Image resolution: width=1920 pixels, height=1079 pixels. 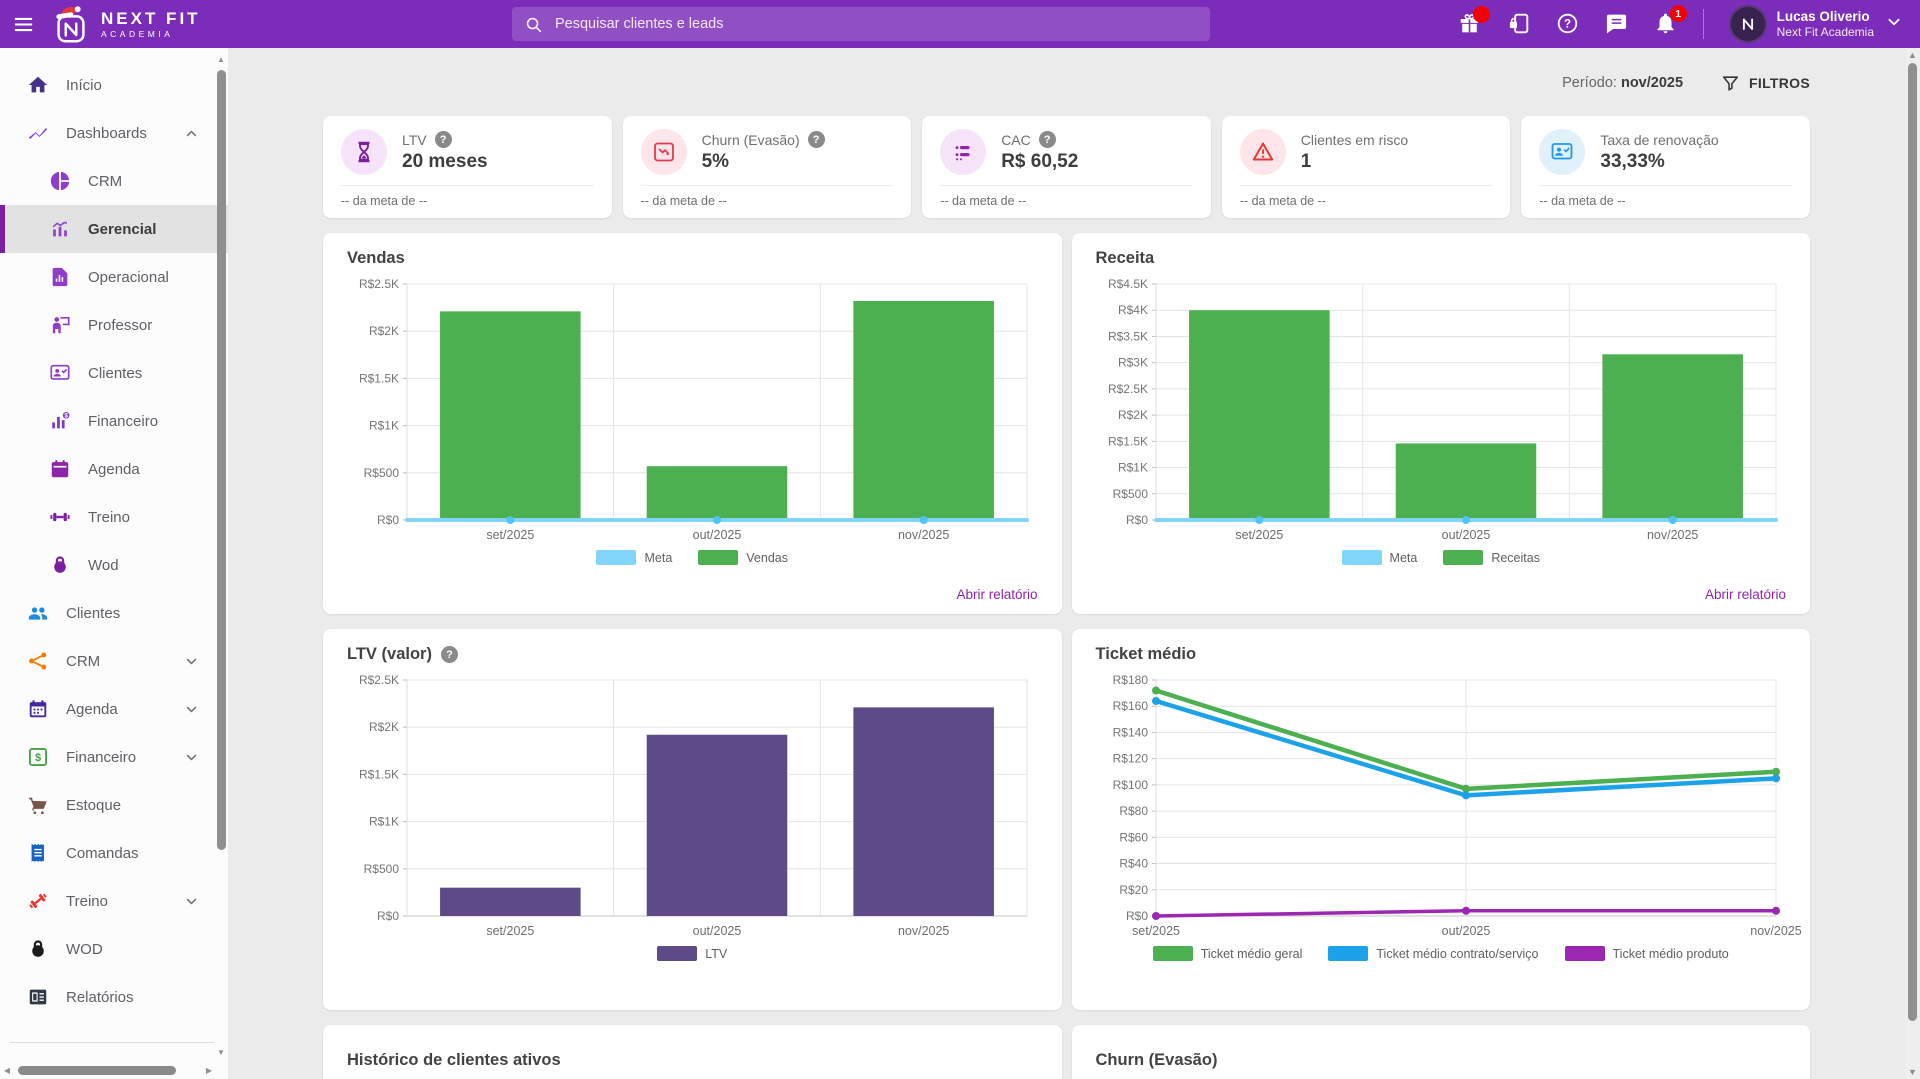 I want to click on chart-title: Histórico de clientes ativos, so click(x=454, y=1060).